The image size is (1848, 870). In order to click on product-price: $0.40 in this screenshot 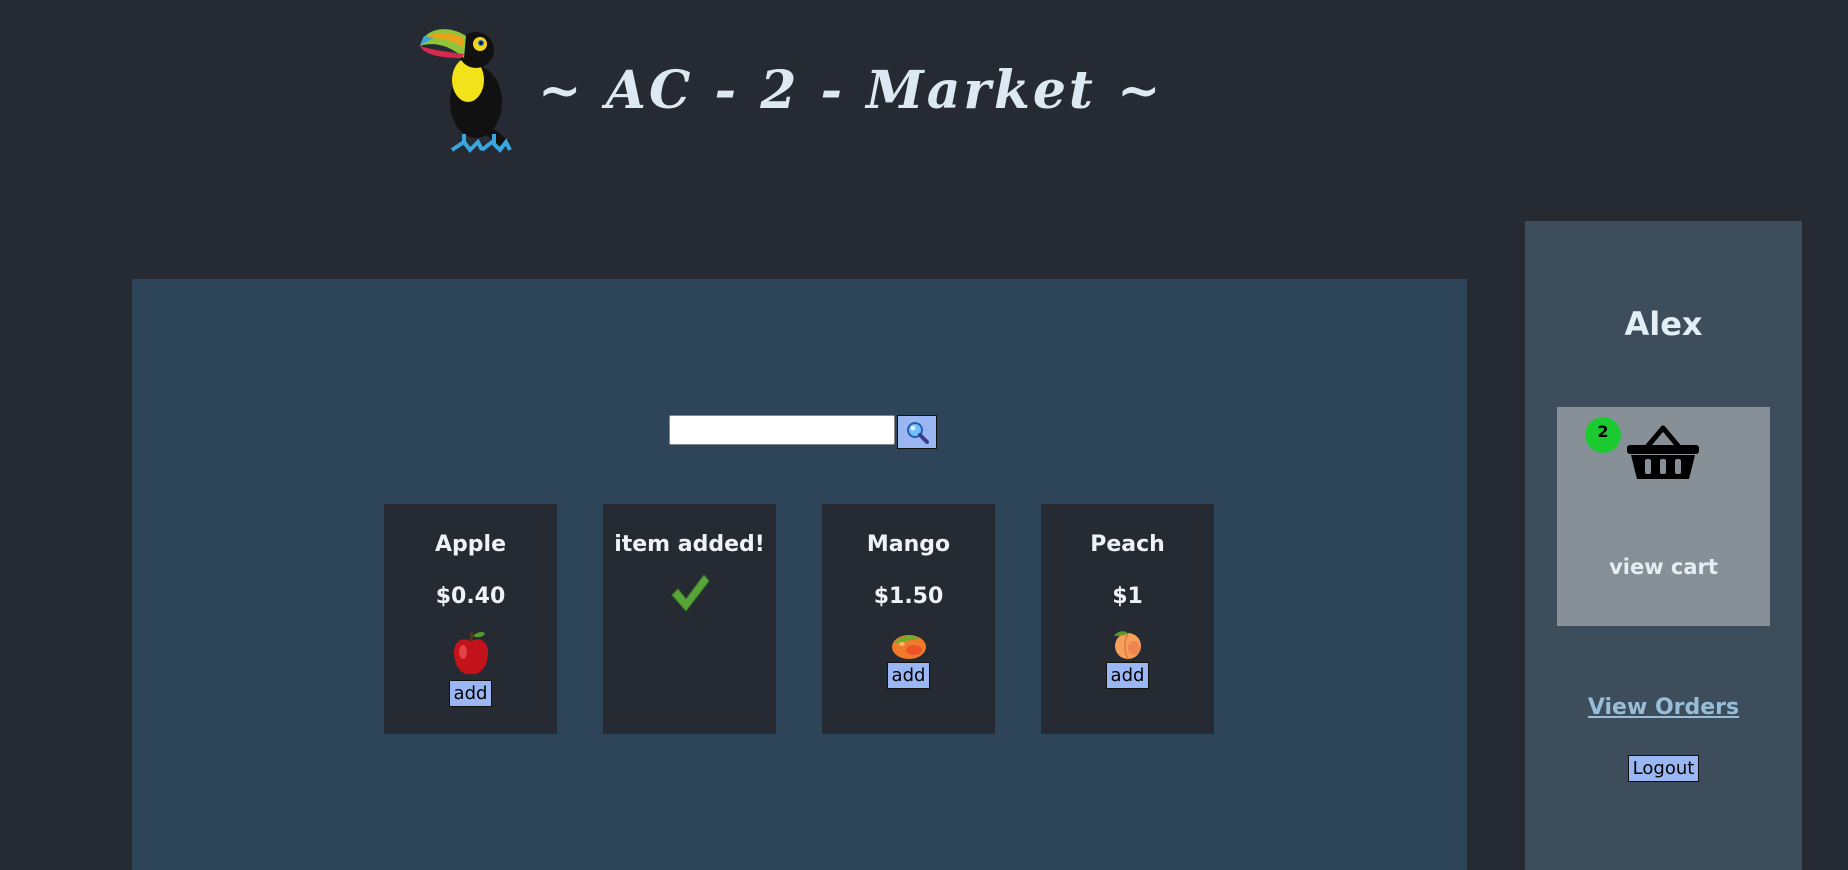, I will do `click(470, 596)`.